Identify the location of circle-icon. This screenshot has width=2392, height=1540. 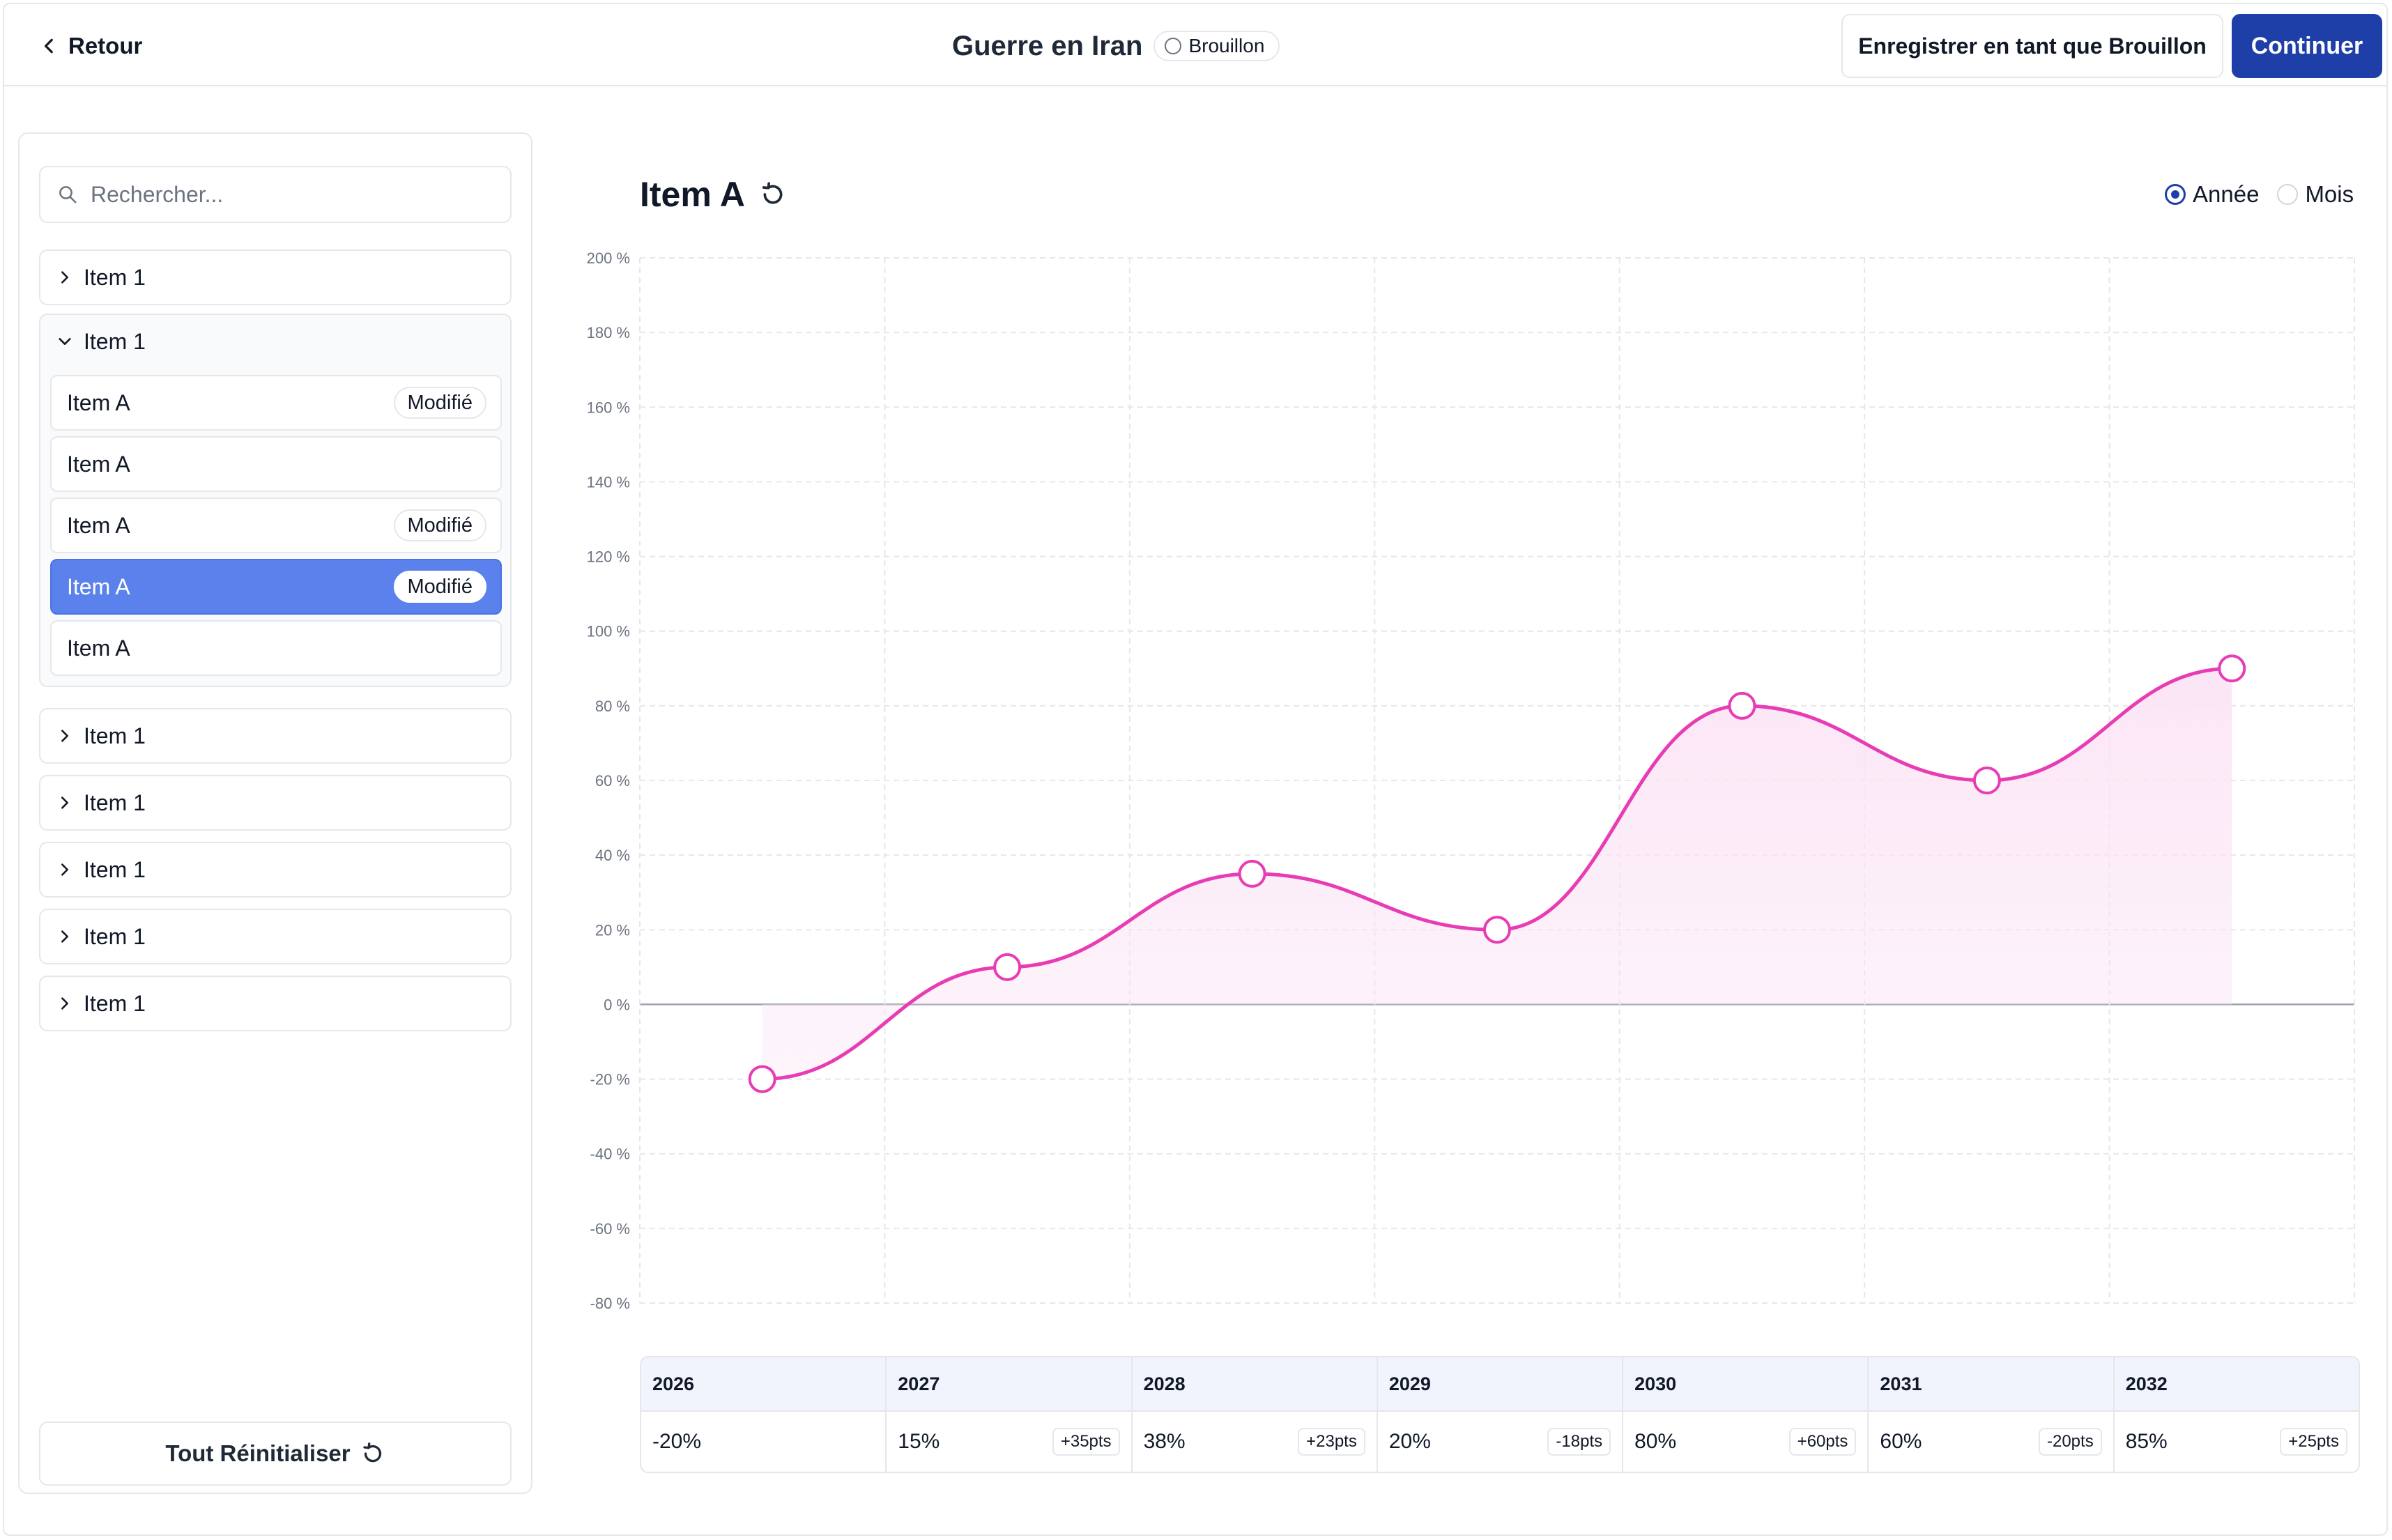
(1173, 46).